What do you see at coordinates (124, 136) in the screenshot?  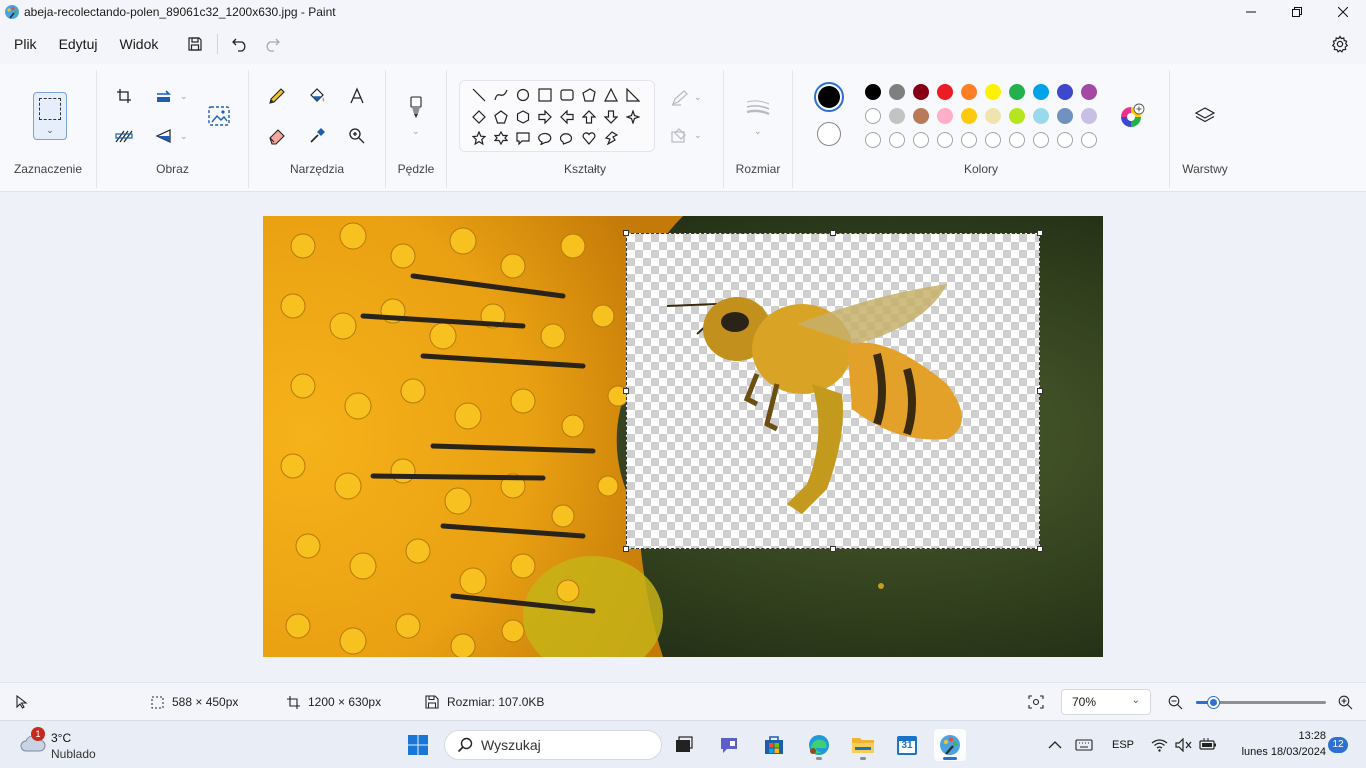 I see `select-all-button` at bounding box center [124, 136].